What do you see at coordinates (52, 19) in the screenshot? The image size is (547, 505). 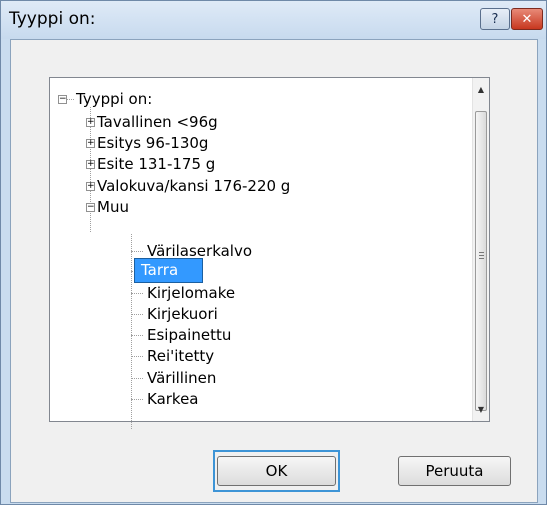 I see `window-title: Tyyppi on:` at bounding box center [52, 19].